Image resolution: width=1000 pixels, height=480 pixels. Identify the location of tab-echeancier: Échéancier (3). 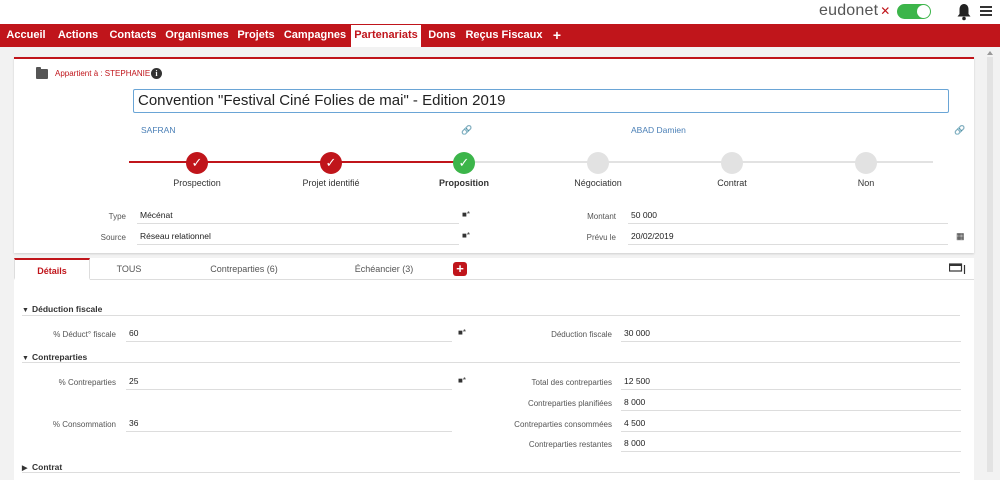
(384, 269).